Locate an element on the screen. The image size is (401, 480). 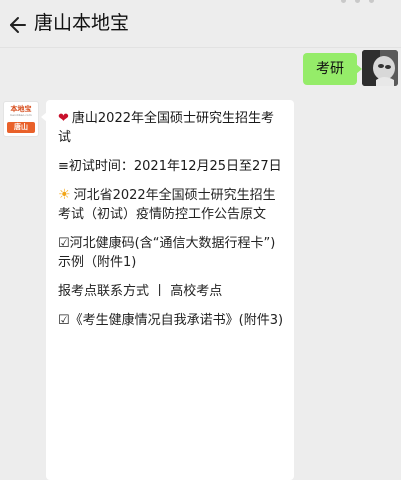
message-line-2: ≡初试时间：2021年12月25日至27日 is located at coordinates (171, 166).